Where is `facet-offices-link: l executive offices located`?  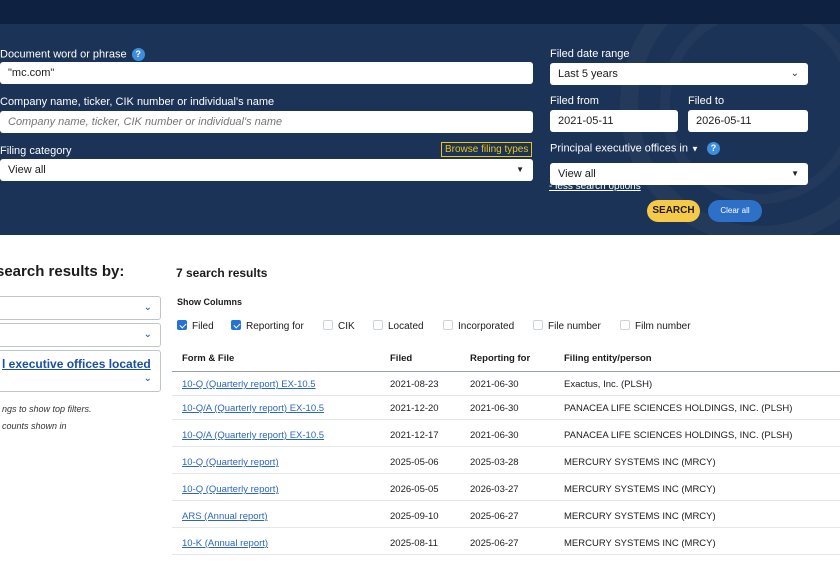
facet-offices-link: l executive offices located is located at coordinates (76, 364).